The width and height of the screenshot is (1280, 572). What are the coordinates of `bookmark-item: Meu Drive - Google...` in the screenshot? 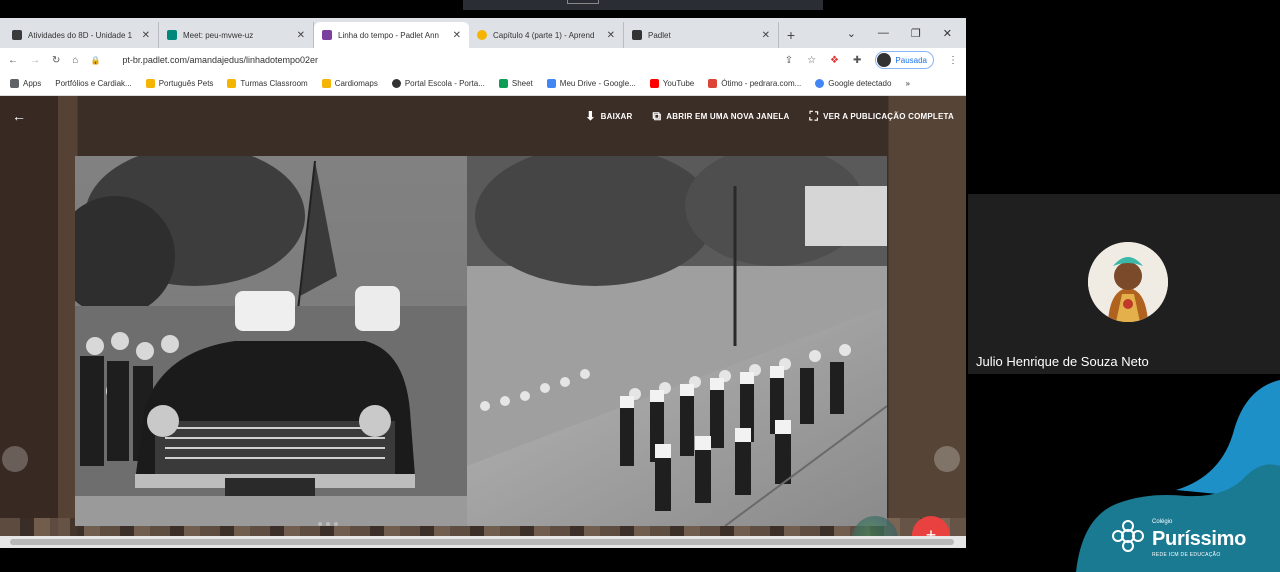 It's located at (591, 83).